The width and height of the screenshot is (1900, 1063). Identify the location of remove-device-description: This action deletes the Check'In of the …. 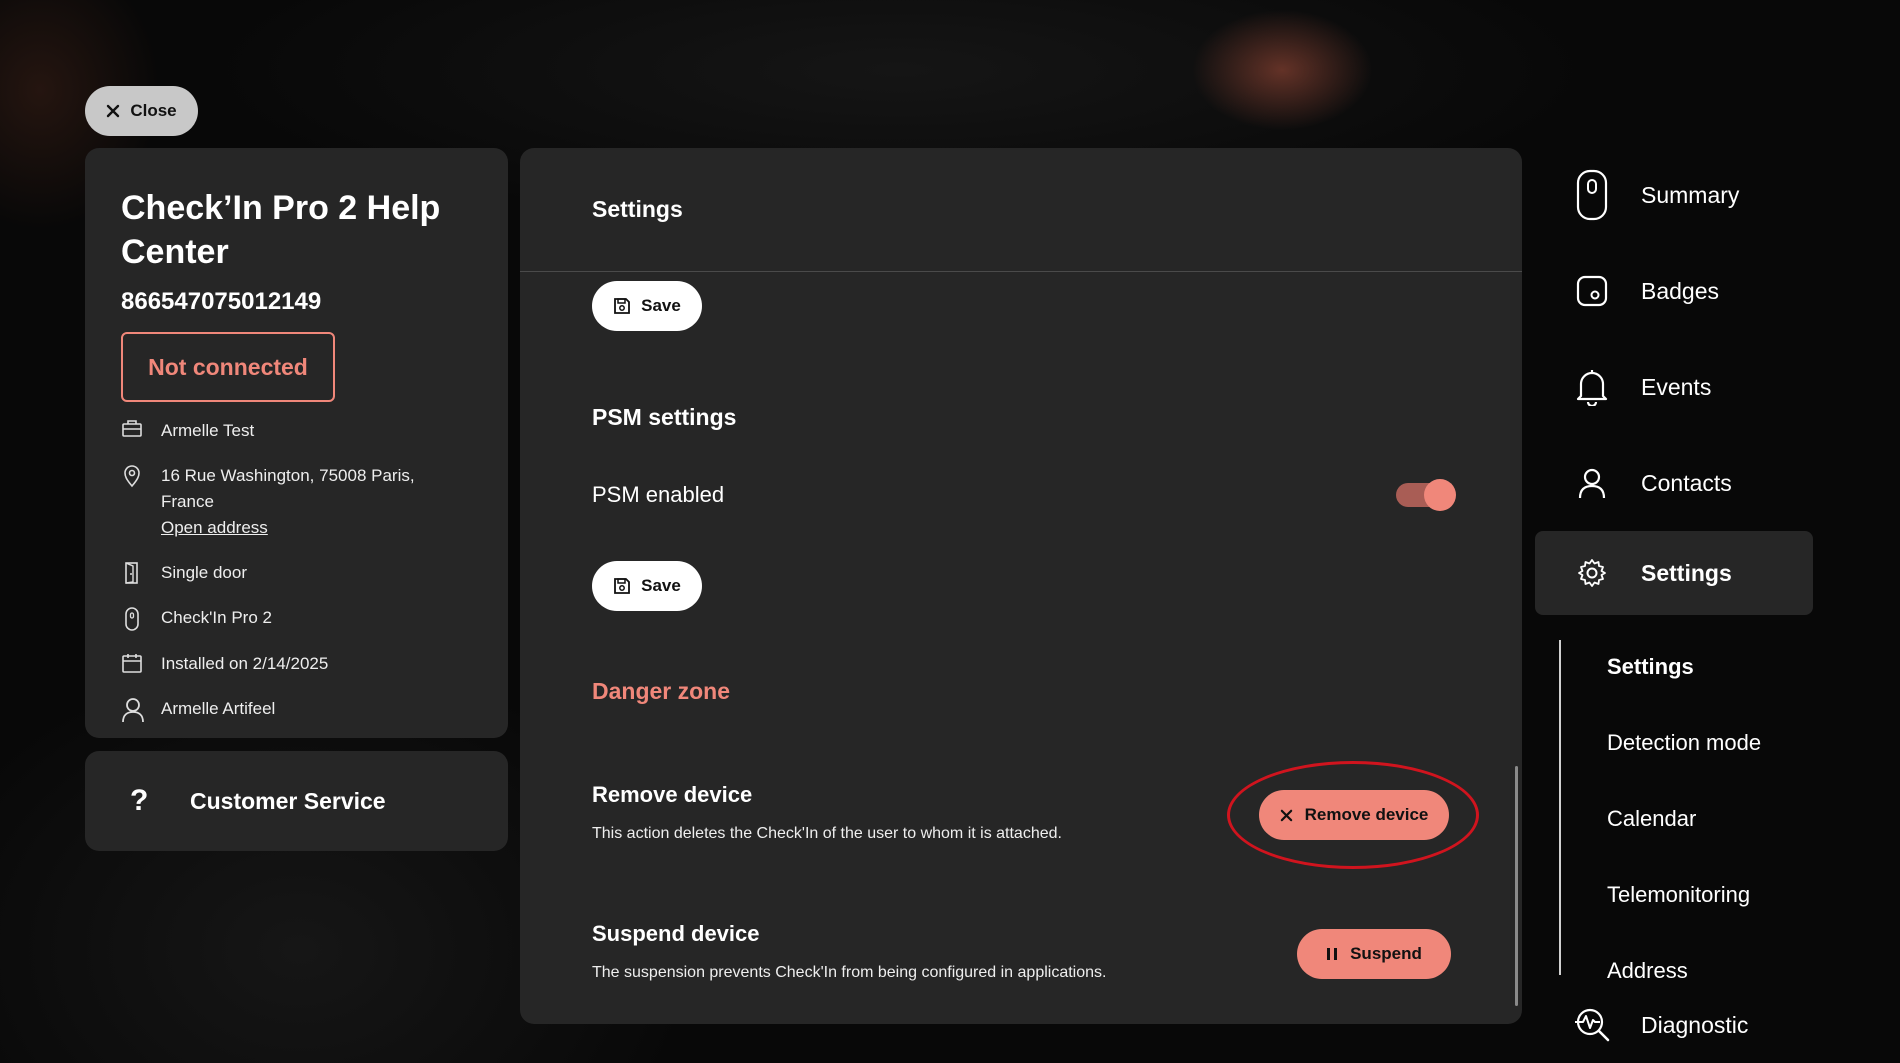
(827, 833).